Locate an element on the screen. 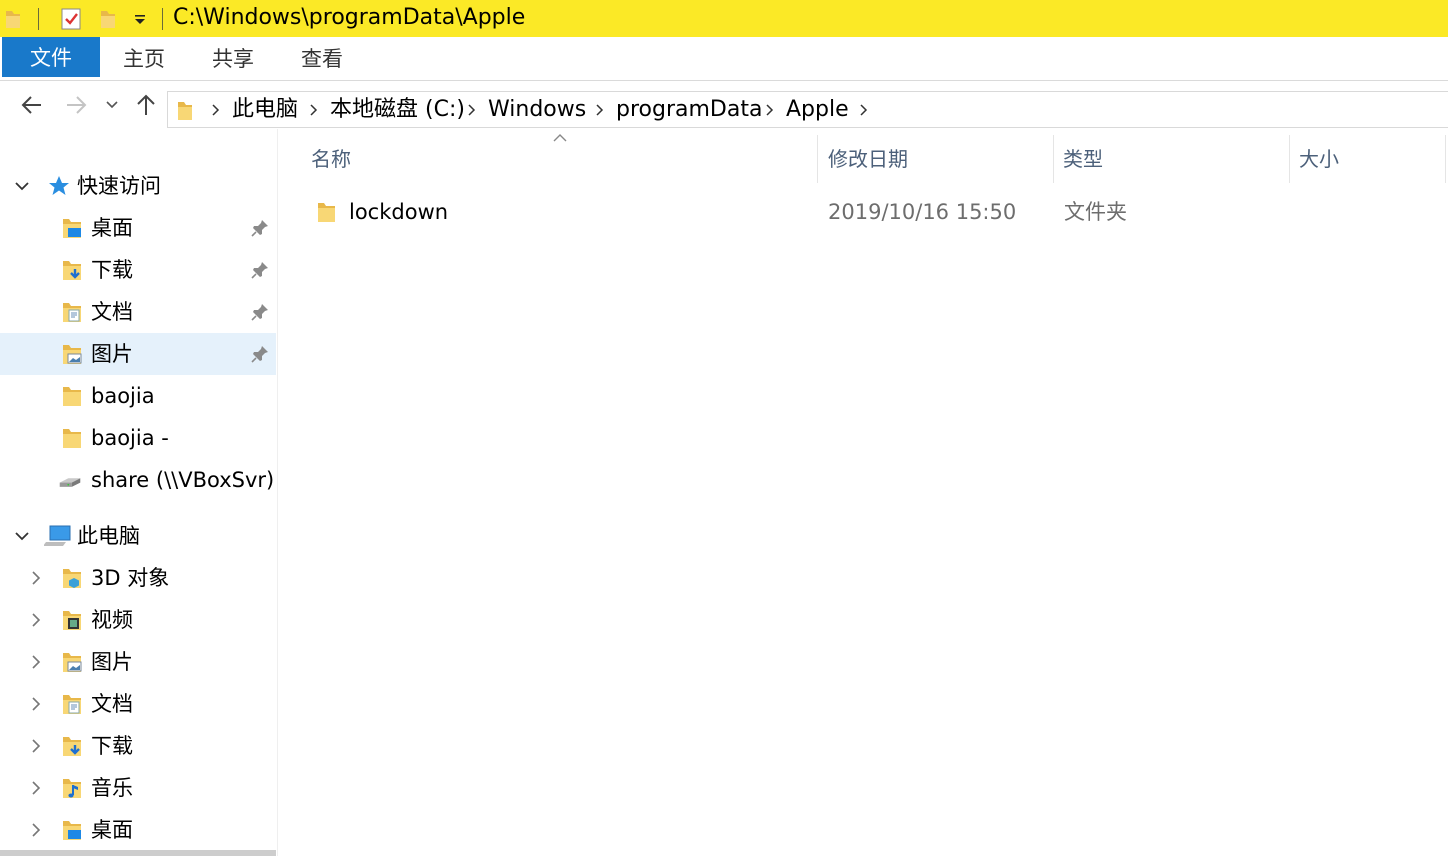 This screenshot has width=1448, height=856. file-name: lockdown is located at coordinates (398, 212).